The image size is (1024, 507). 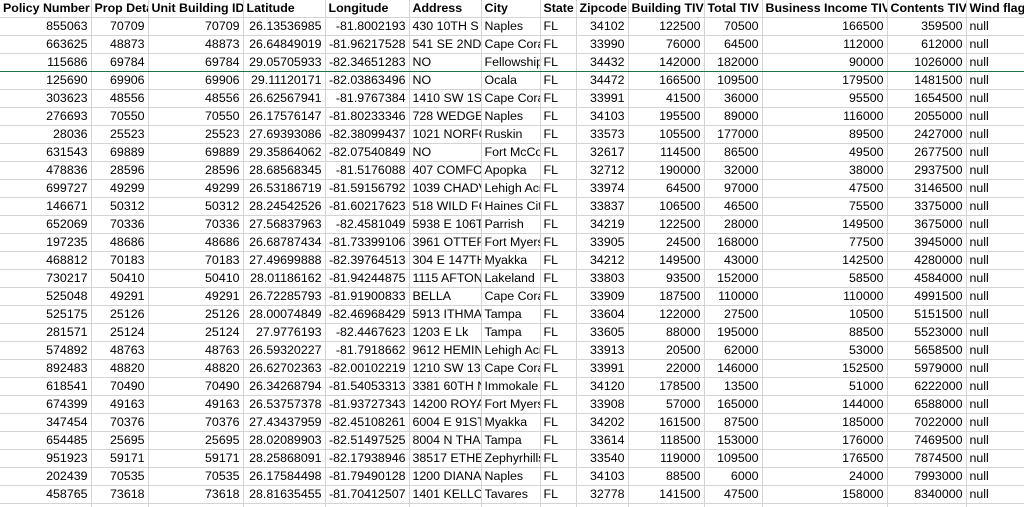 I want to click on cell-total-tiv: 177000, so click(x=733, y=135).